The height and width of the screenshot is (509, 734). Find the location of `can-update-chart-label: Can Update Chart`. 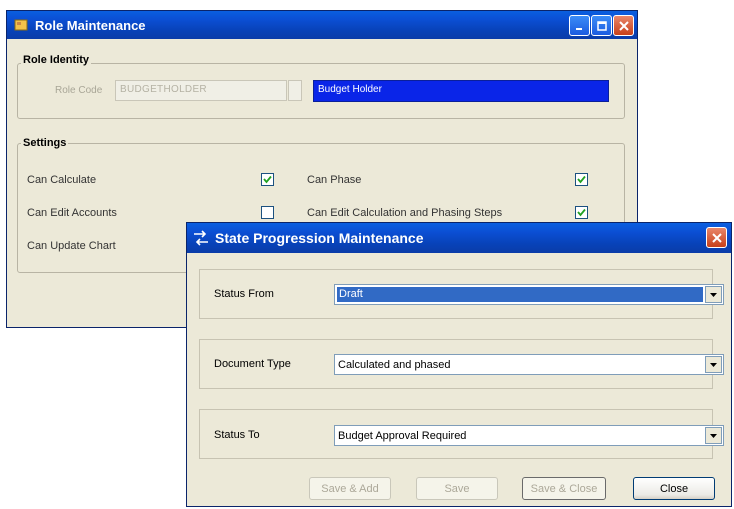

can-update-chart-label: Can Update Chart is located at coordinates (71, 246).